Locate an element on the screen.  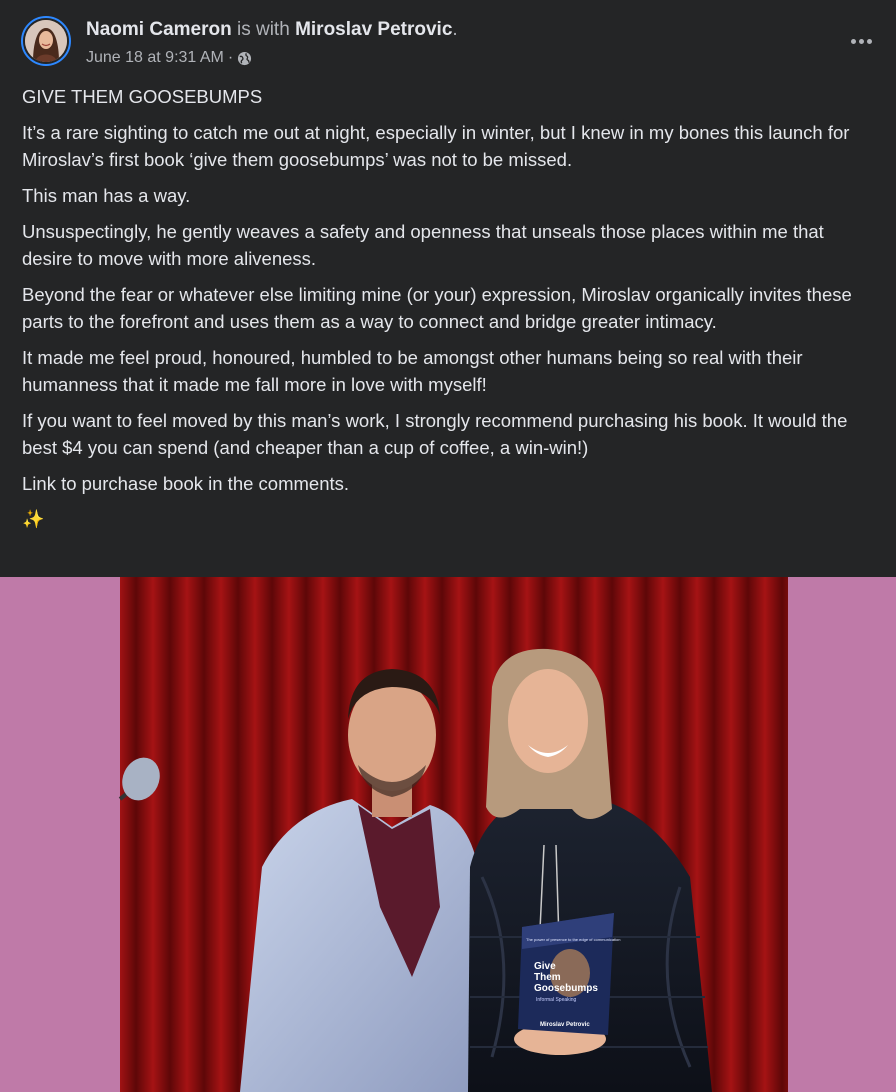
post-meta: June 18 at 9:31 AM · is located at coordinates (169, 58).